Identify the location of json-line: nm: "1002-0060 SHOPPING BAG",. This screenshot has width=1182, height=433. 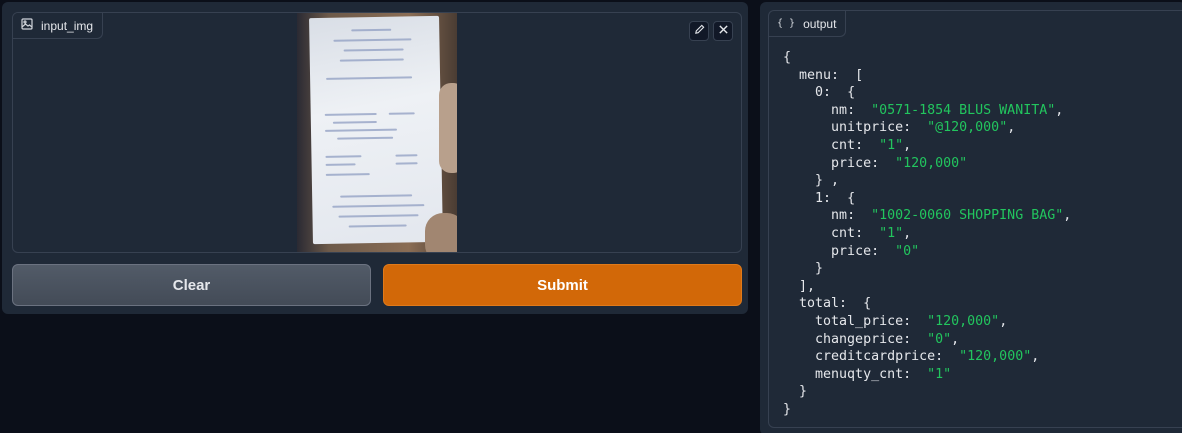
(951, 216).